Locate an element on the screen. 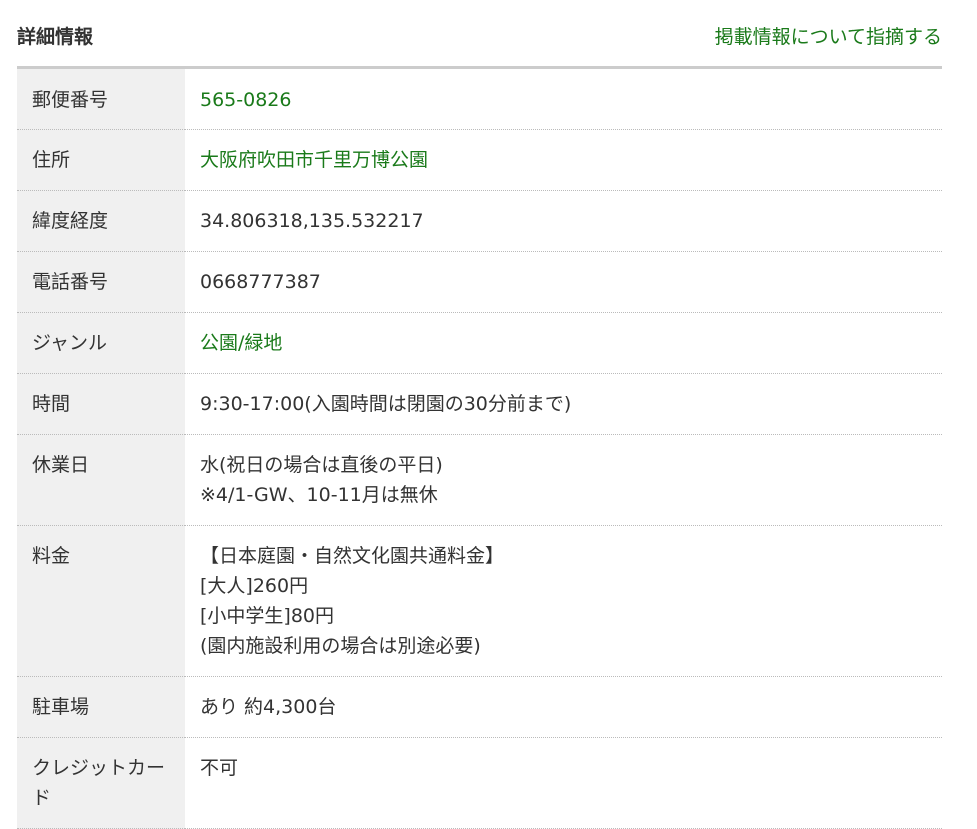 The width and height of the screenshot is (977, 829). row-value-phone: 0668777387 is located at coordinates (563, 282).